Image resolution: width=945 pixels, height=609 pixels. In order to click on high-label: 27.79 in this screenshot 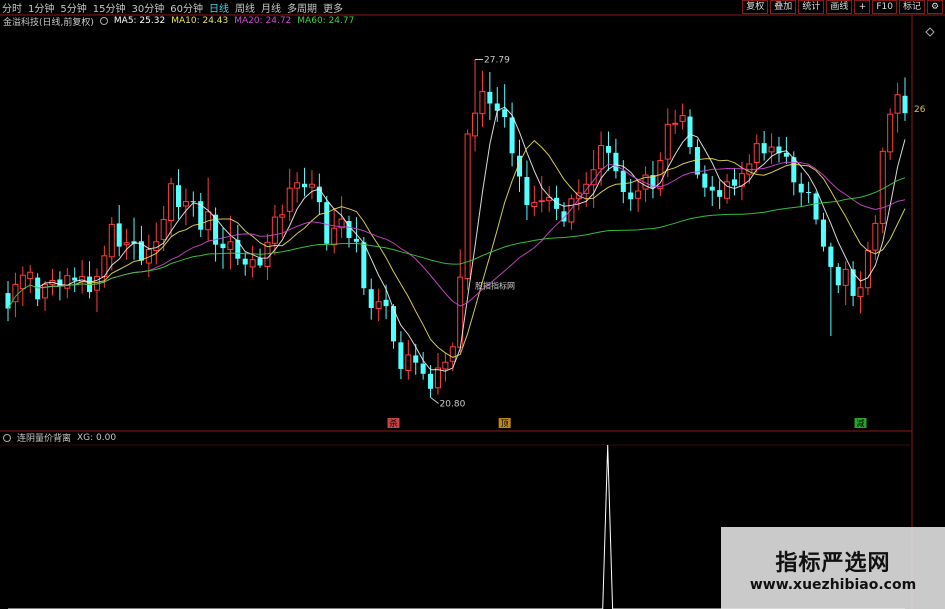, I will do `click(497, 60)`.